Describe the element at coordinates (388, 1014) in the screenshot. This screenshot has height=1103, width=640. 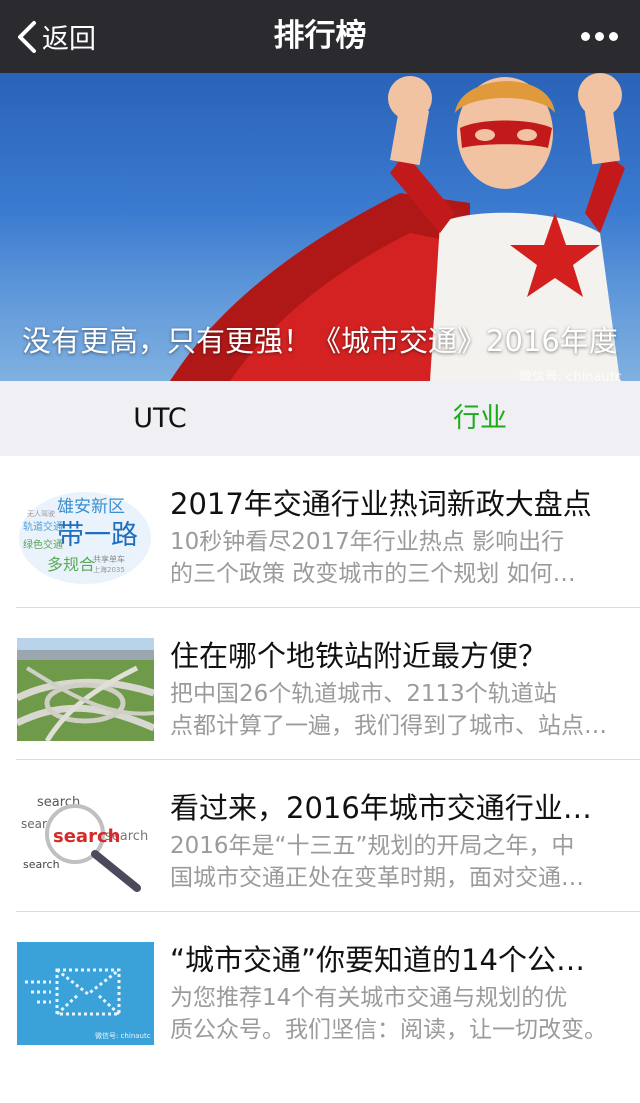
I see `article-description: 为您推荐14个有关城市交通与规划的优 质公众号。我们坚信：阅读，让一切改变。` at that location.